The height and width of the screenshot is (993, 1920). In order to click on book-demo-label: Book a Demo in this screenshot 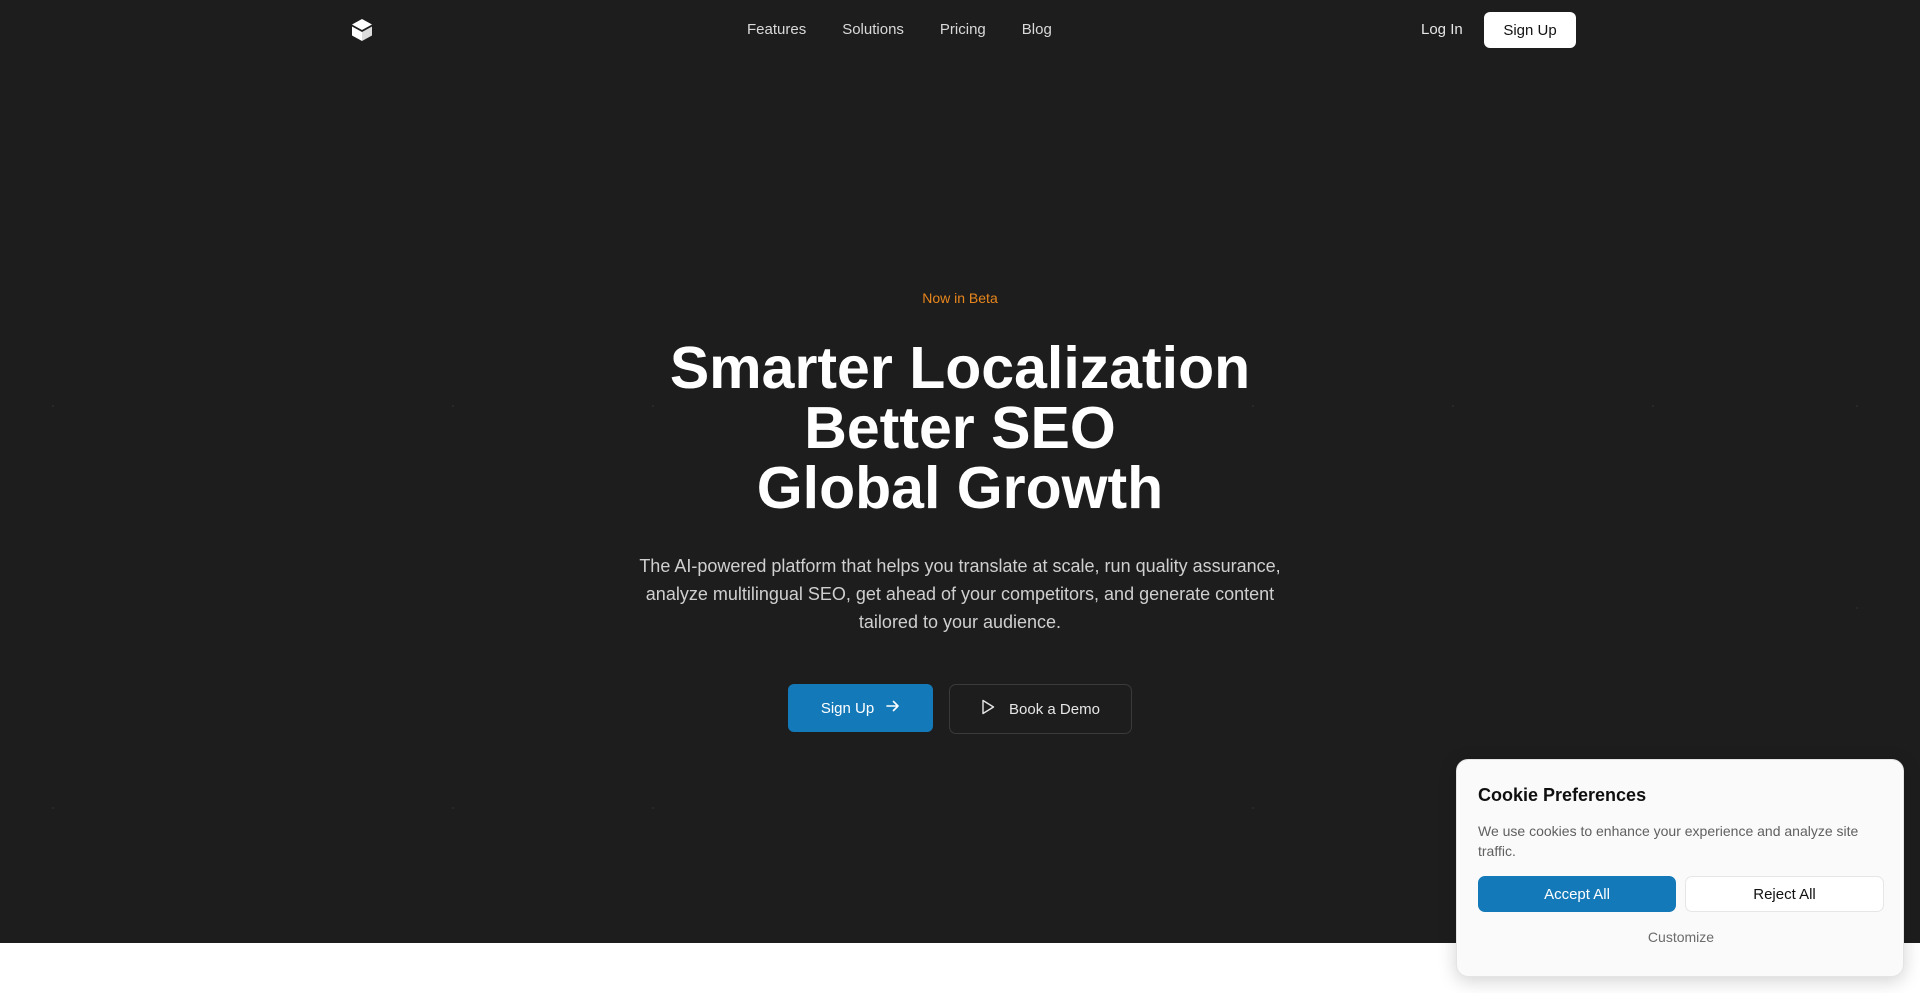, I will do `click(1054, 709)`.